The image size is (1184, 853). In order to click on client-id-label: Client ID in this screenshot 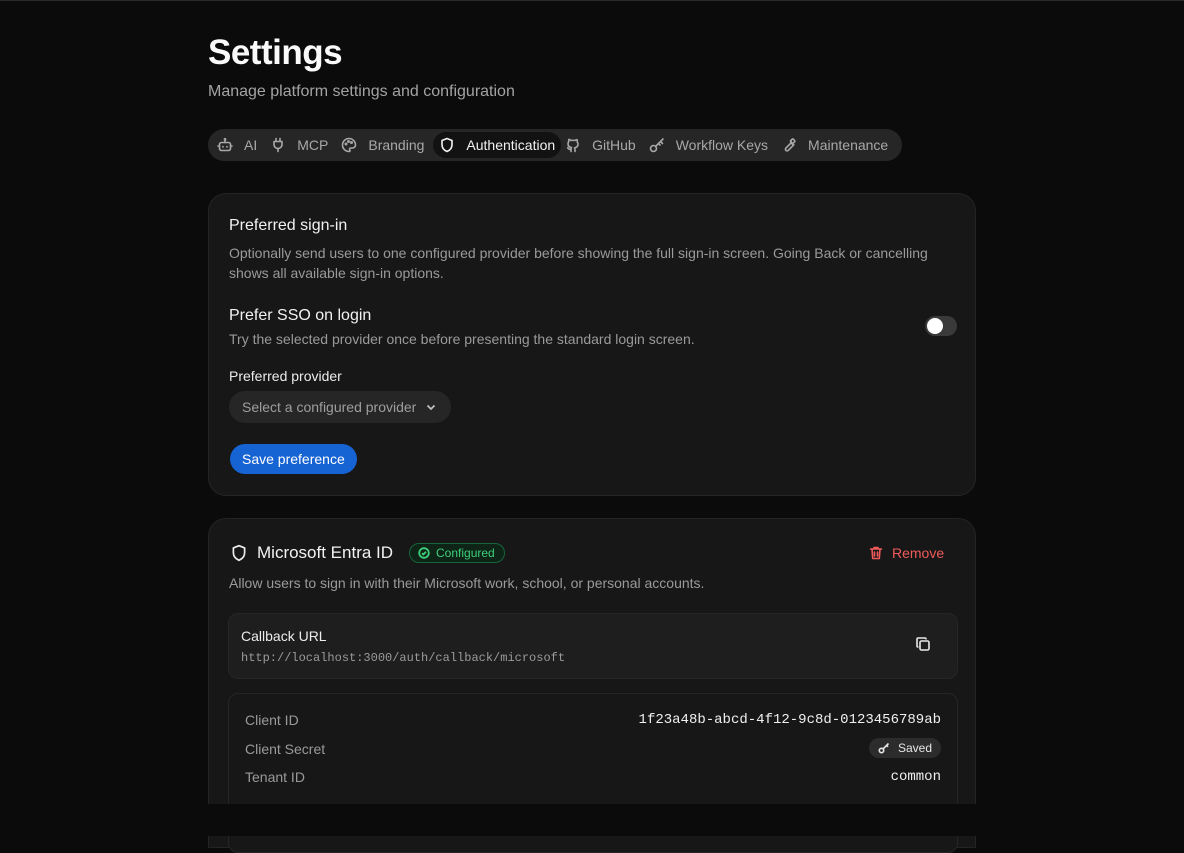, I will do `click(272, 720)`.